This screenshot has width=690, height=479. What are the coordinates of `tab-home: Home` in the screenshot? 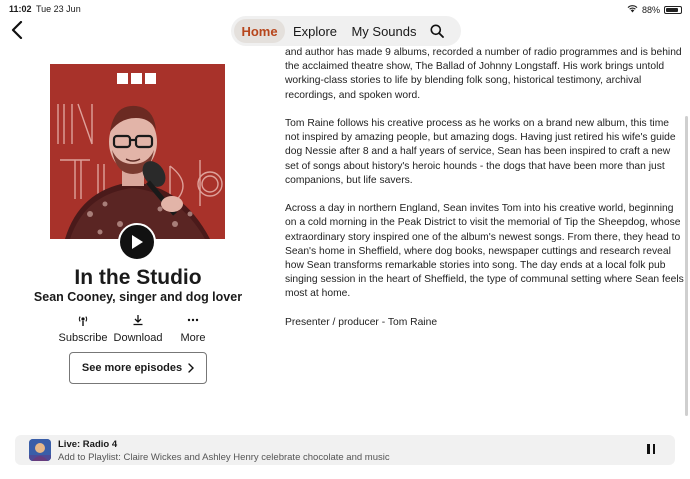 It's located at (259, 31).